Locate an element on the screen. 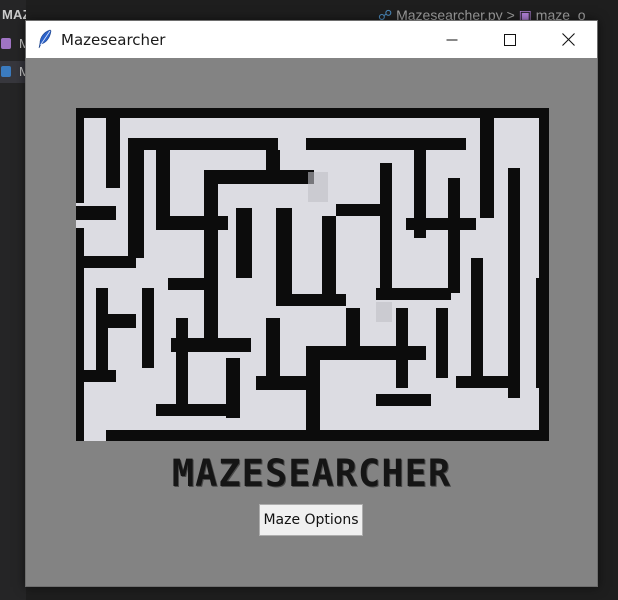 The height and width of the screenshot is (600, 618). close-button is located at coordinates (568, 39).